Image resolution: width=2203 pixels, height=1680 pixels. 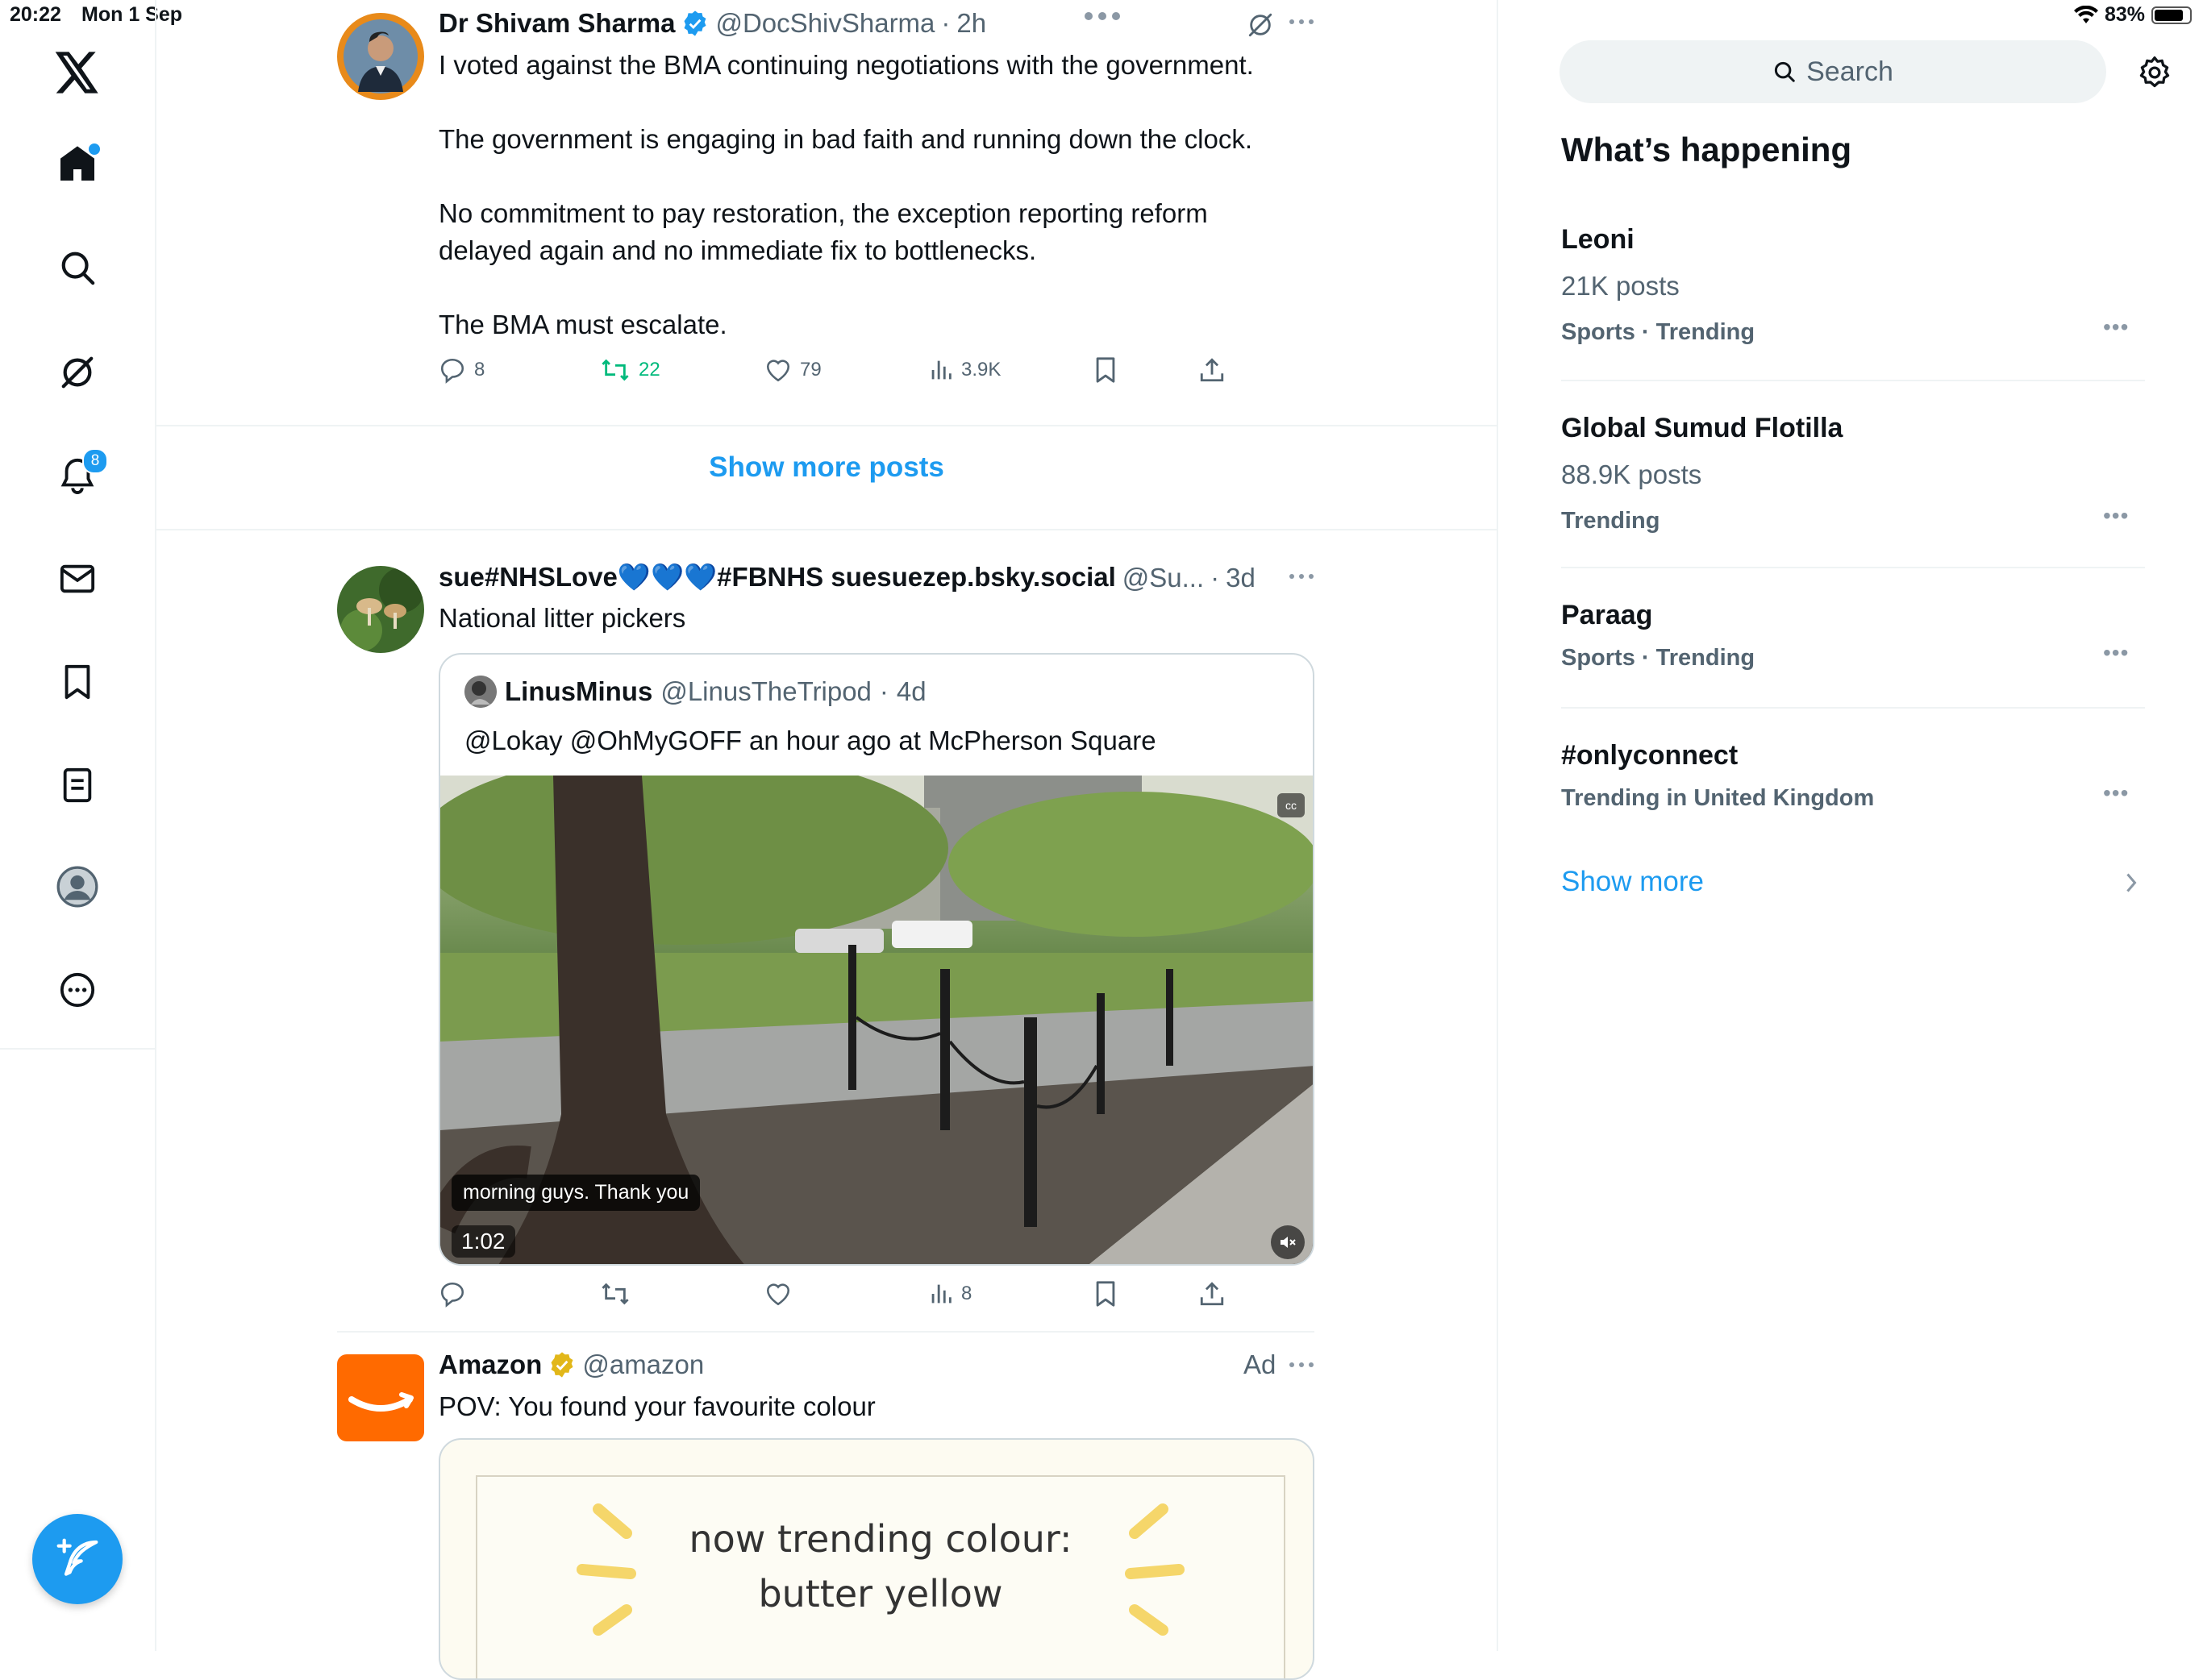 What do you see at coordinates (2124, 14) in the screenshot?
I see `battery-percent: 83%` at bounding box center [2124, 14].